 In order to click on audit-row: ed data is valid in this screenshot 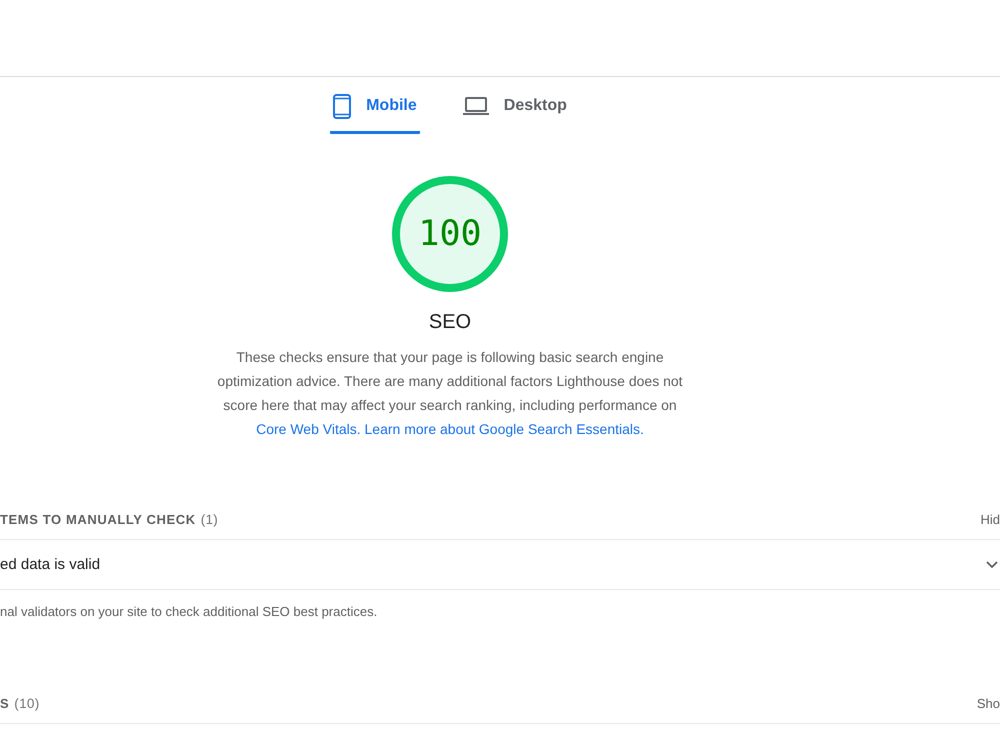, I will do `click(500, 565)`.